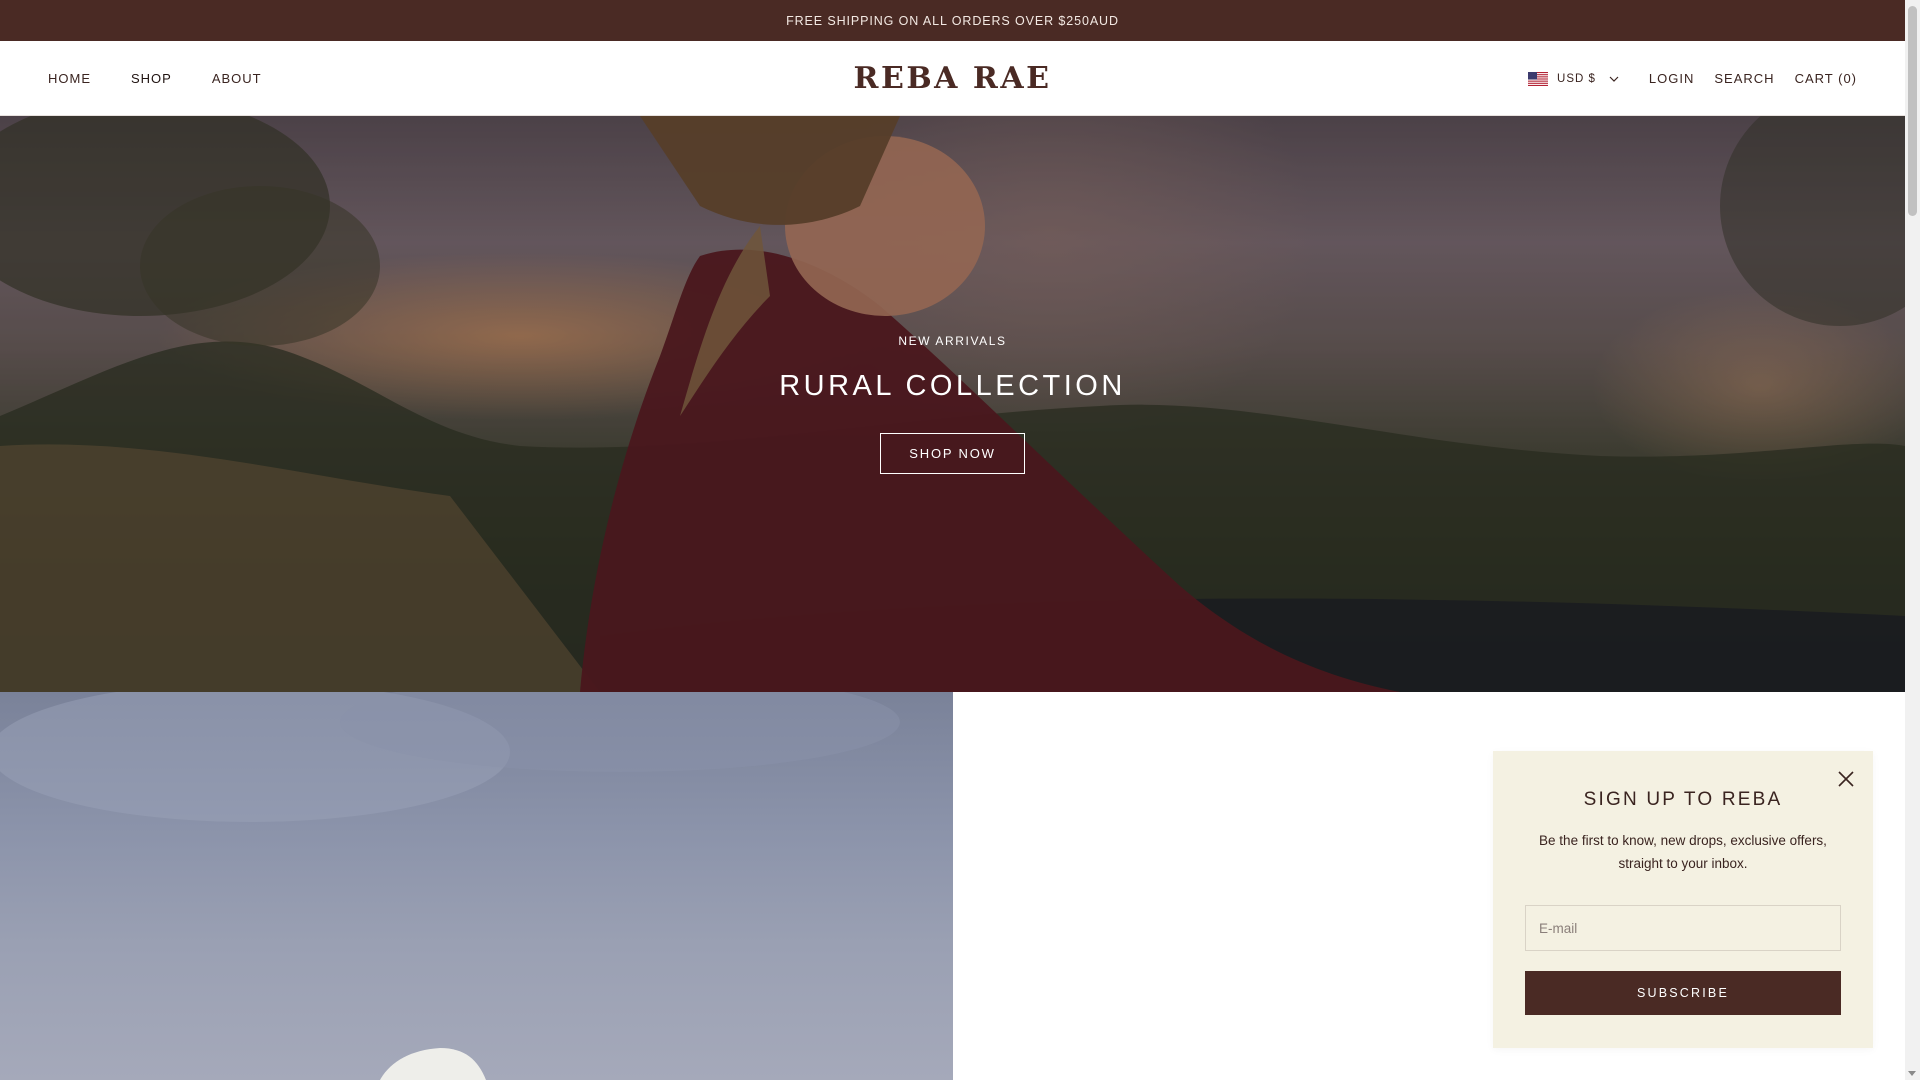  I want to click on page-scrollbar, so click(1912, 540).